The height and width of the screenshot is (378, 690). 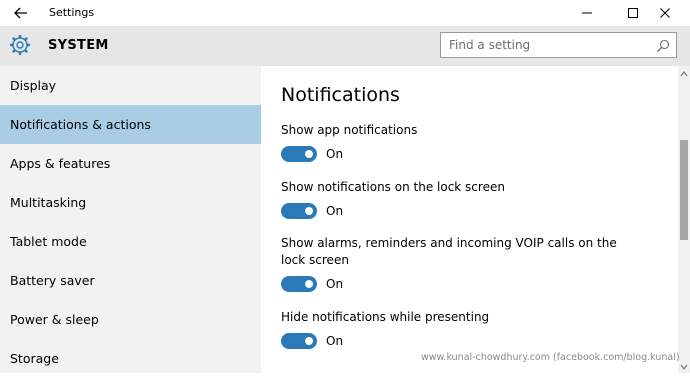 I want to click on window-title: Settings, so click(x=72, y=12).